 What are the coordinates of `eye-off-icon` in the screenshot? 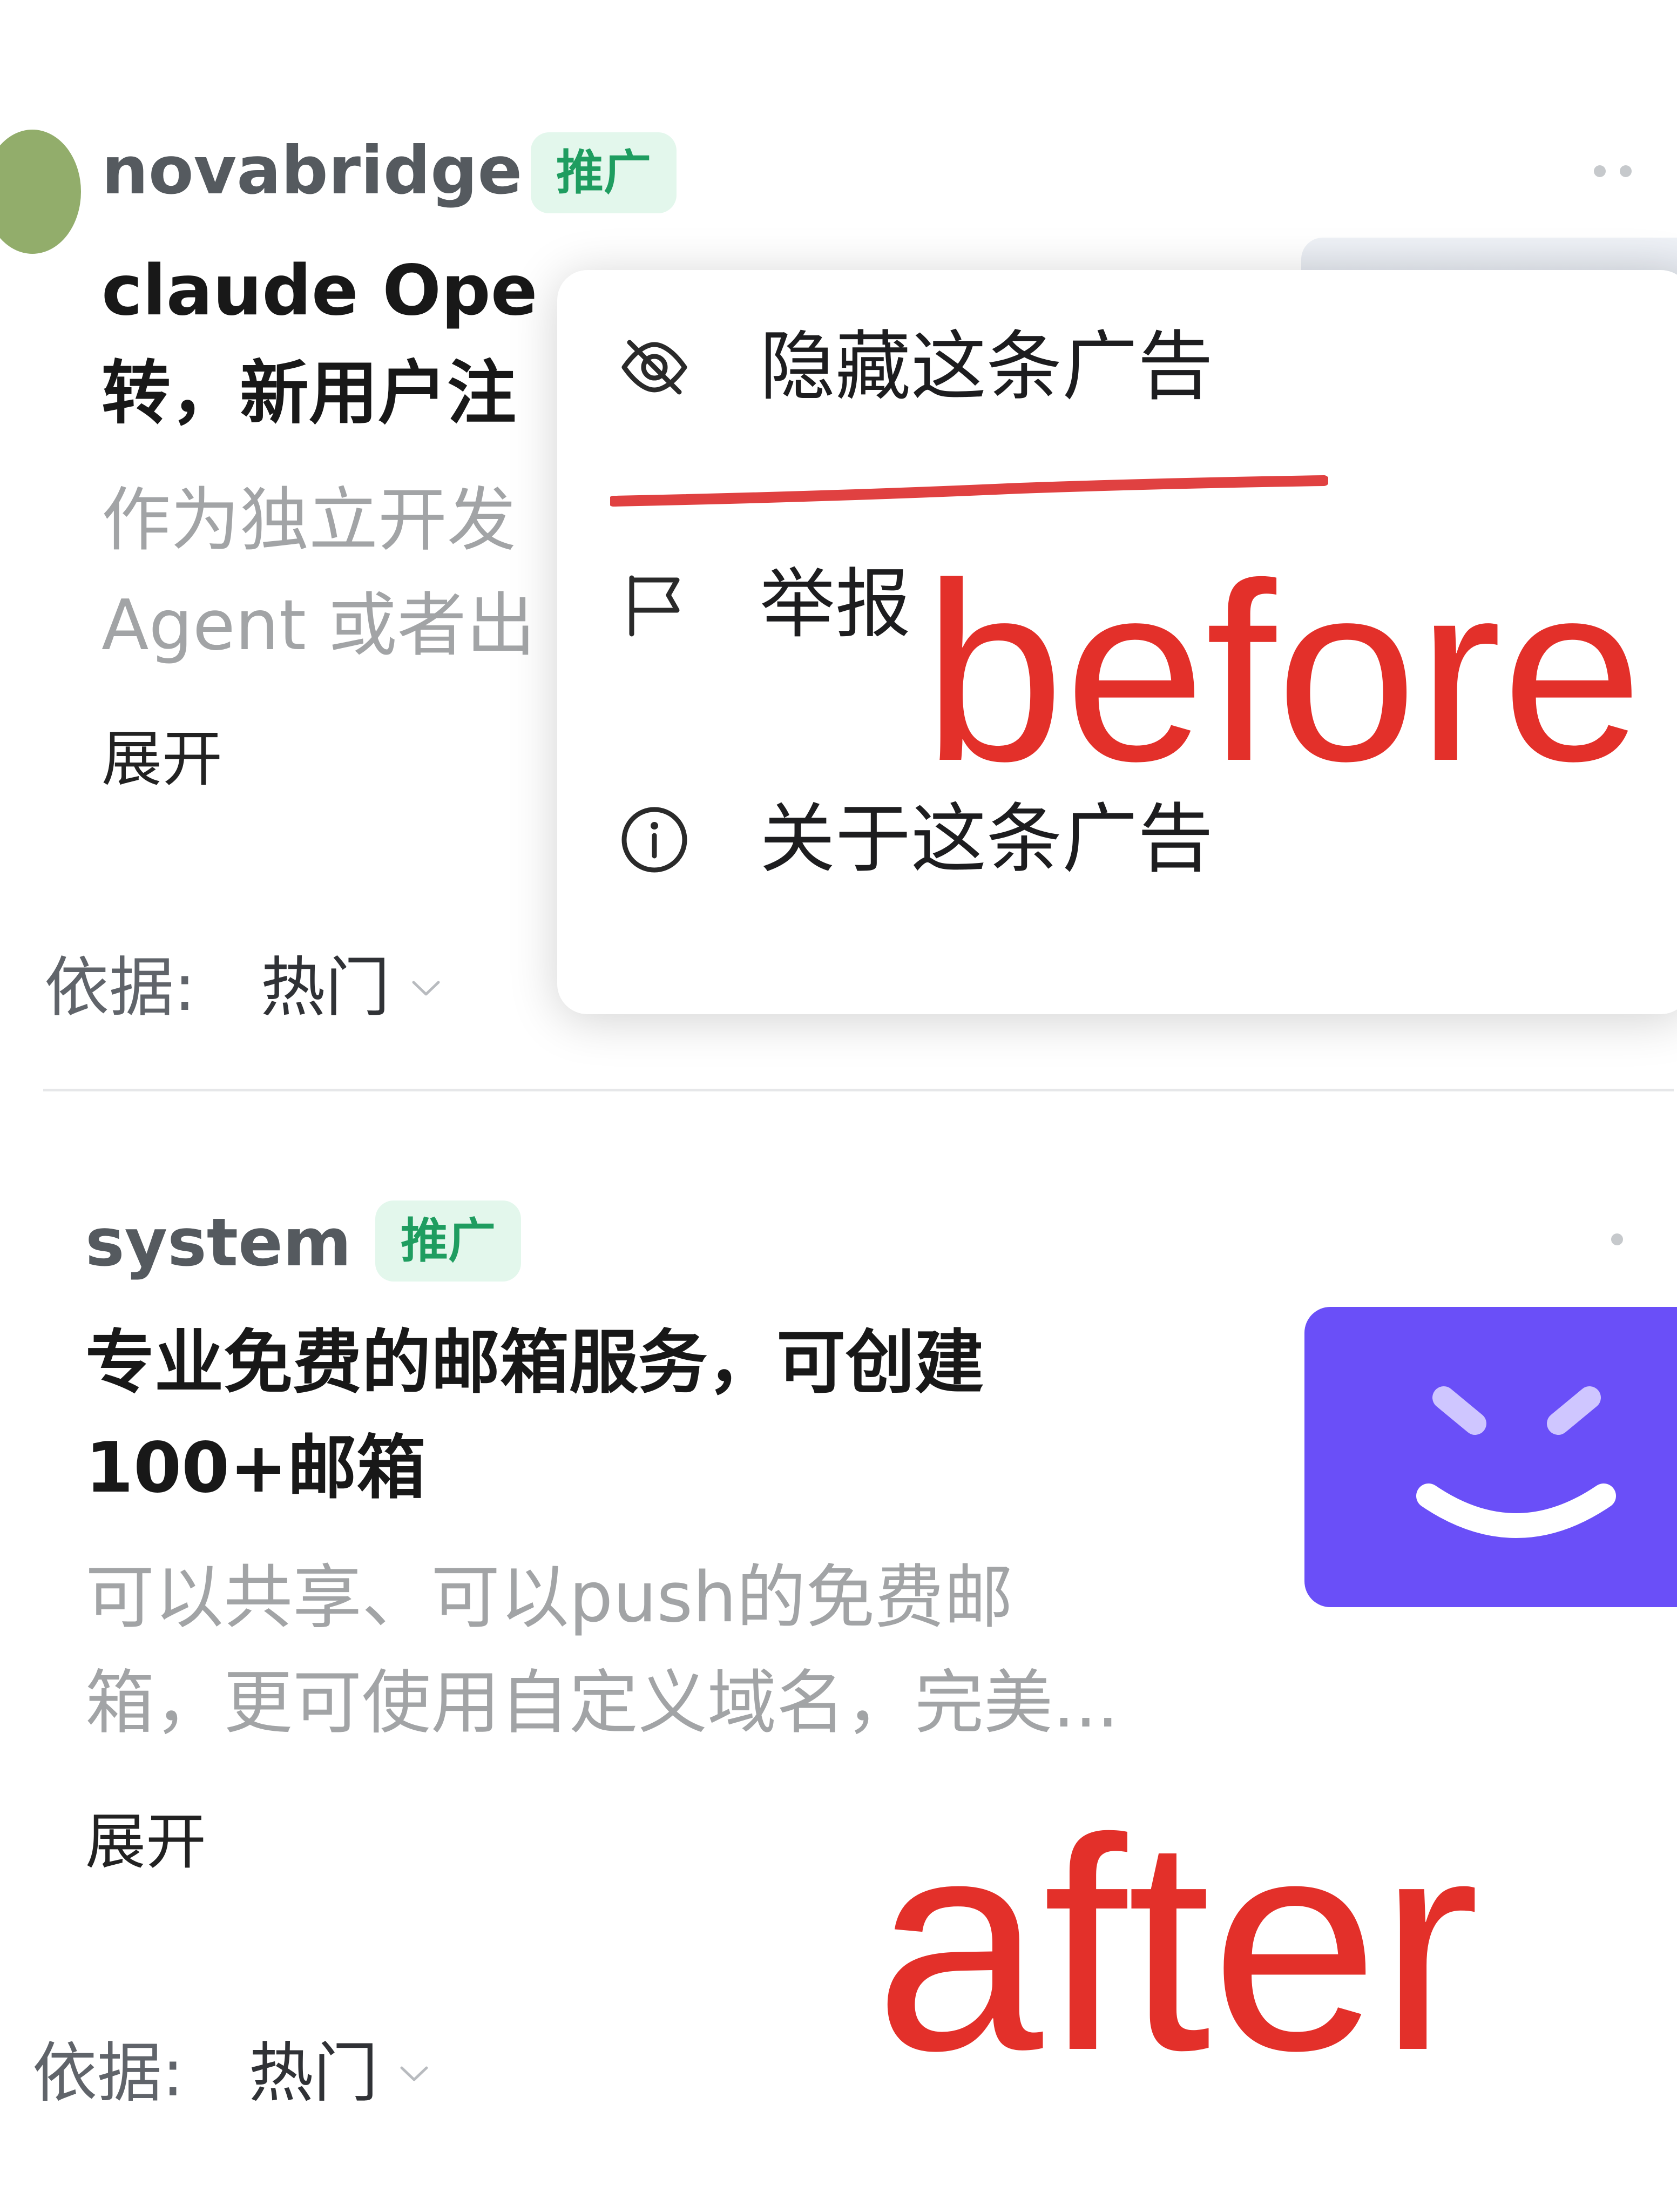 It's located at (654, 367).